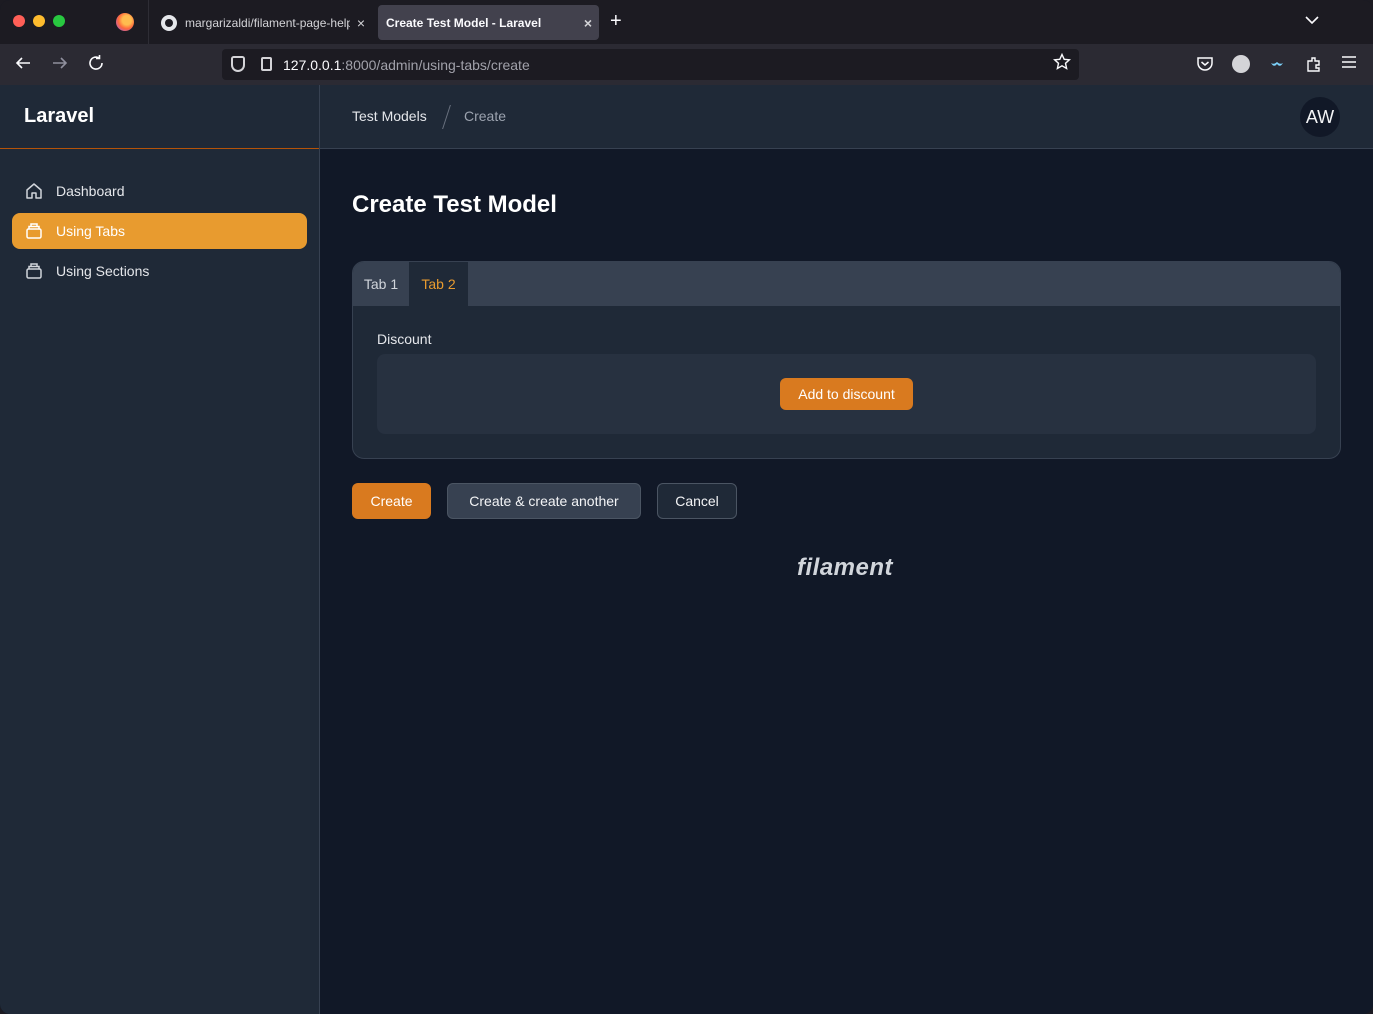 Image resolution: width=1373 pixels, height=1014 pixels. What do you see at coordinates (148, 22) in the screenshot?
I see `tab-separator` at bounding box center [148, 22].